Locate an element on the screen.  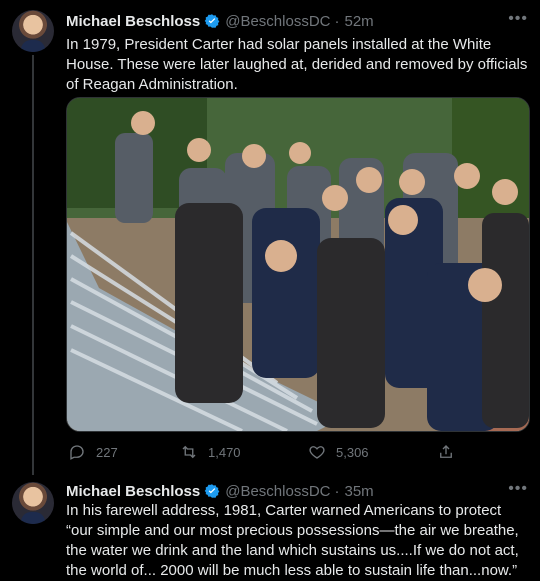
reply-count: 227 is located at coordinates (107, 452).